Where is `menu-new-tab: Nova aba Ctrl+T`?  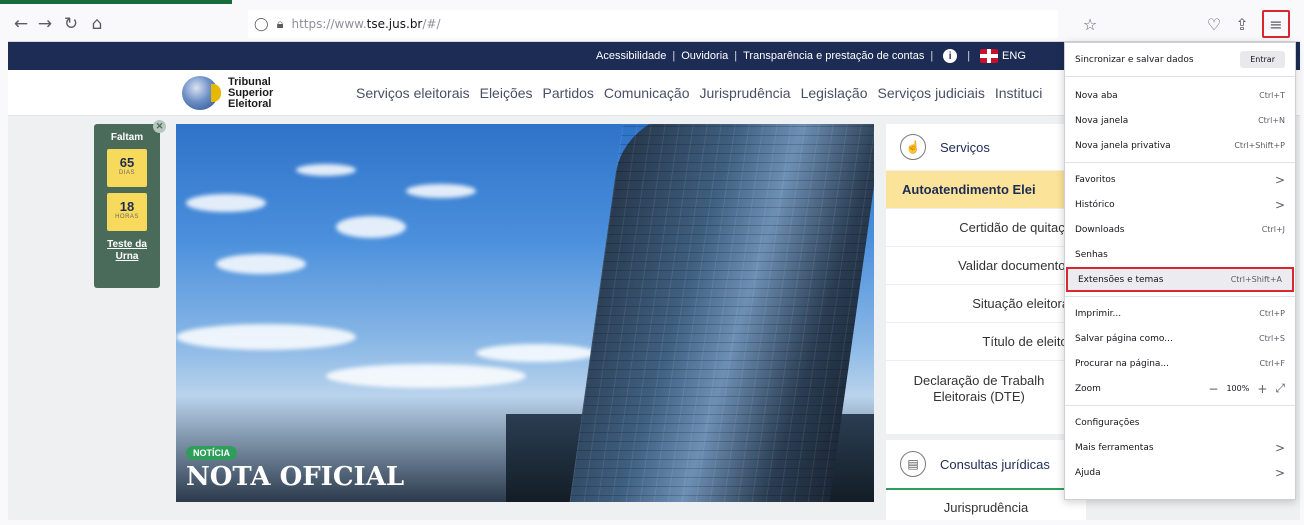 menu-new-tab: Nova aba Ctrl+T is located at coordinates (1180, 95).